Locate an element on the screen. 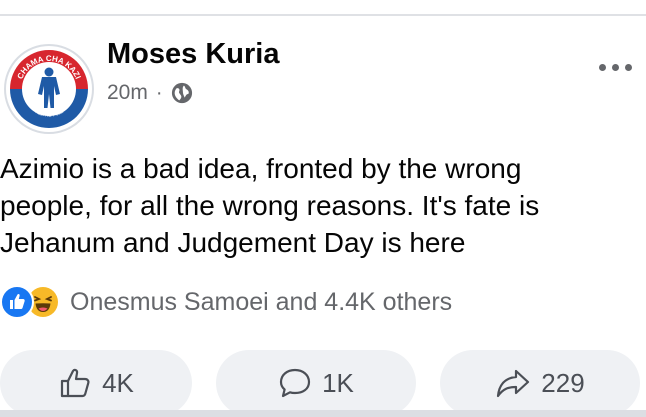 The width and height of the screenshot is (646, 417). top-strip is located at coordinates (323, 7).